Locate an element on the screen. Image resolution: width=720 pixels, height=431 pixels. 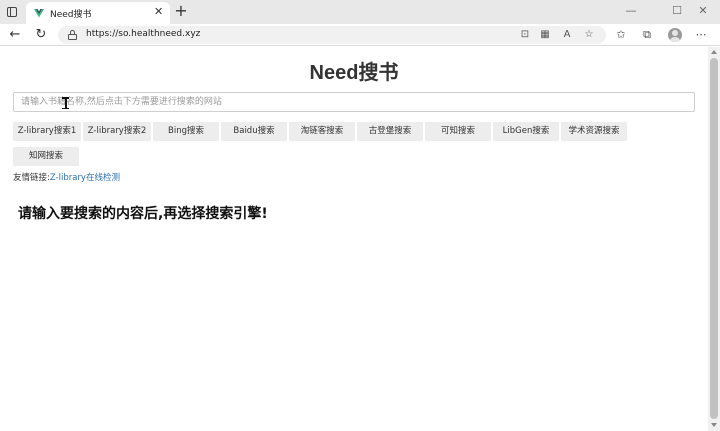
address-bar: https://so.healthneed.xyz ⊡ ▦ A ☆ is located at coordinates (332, 35).